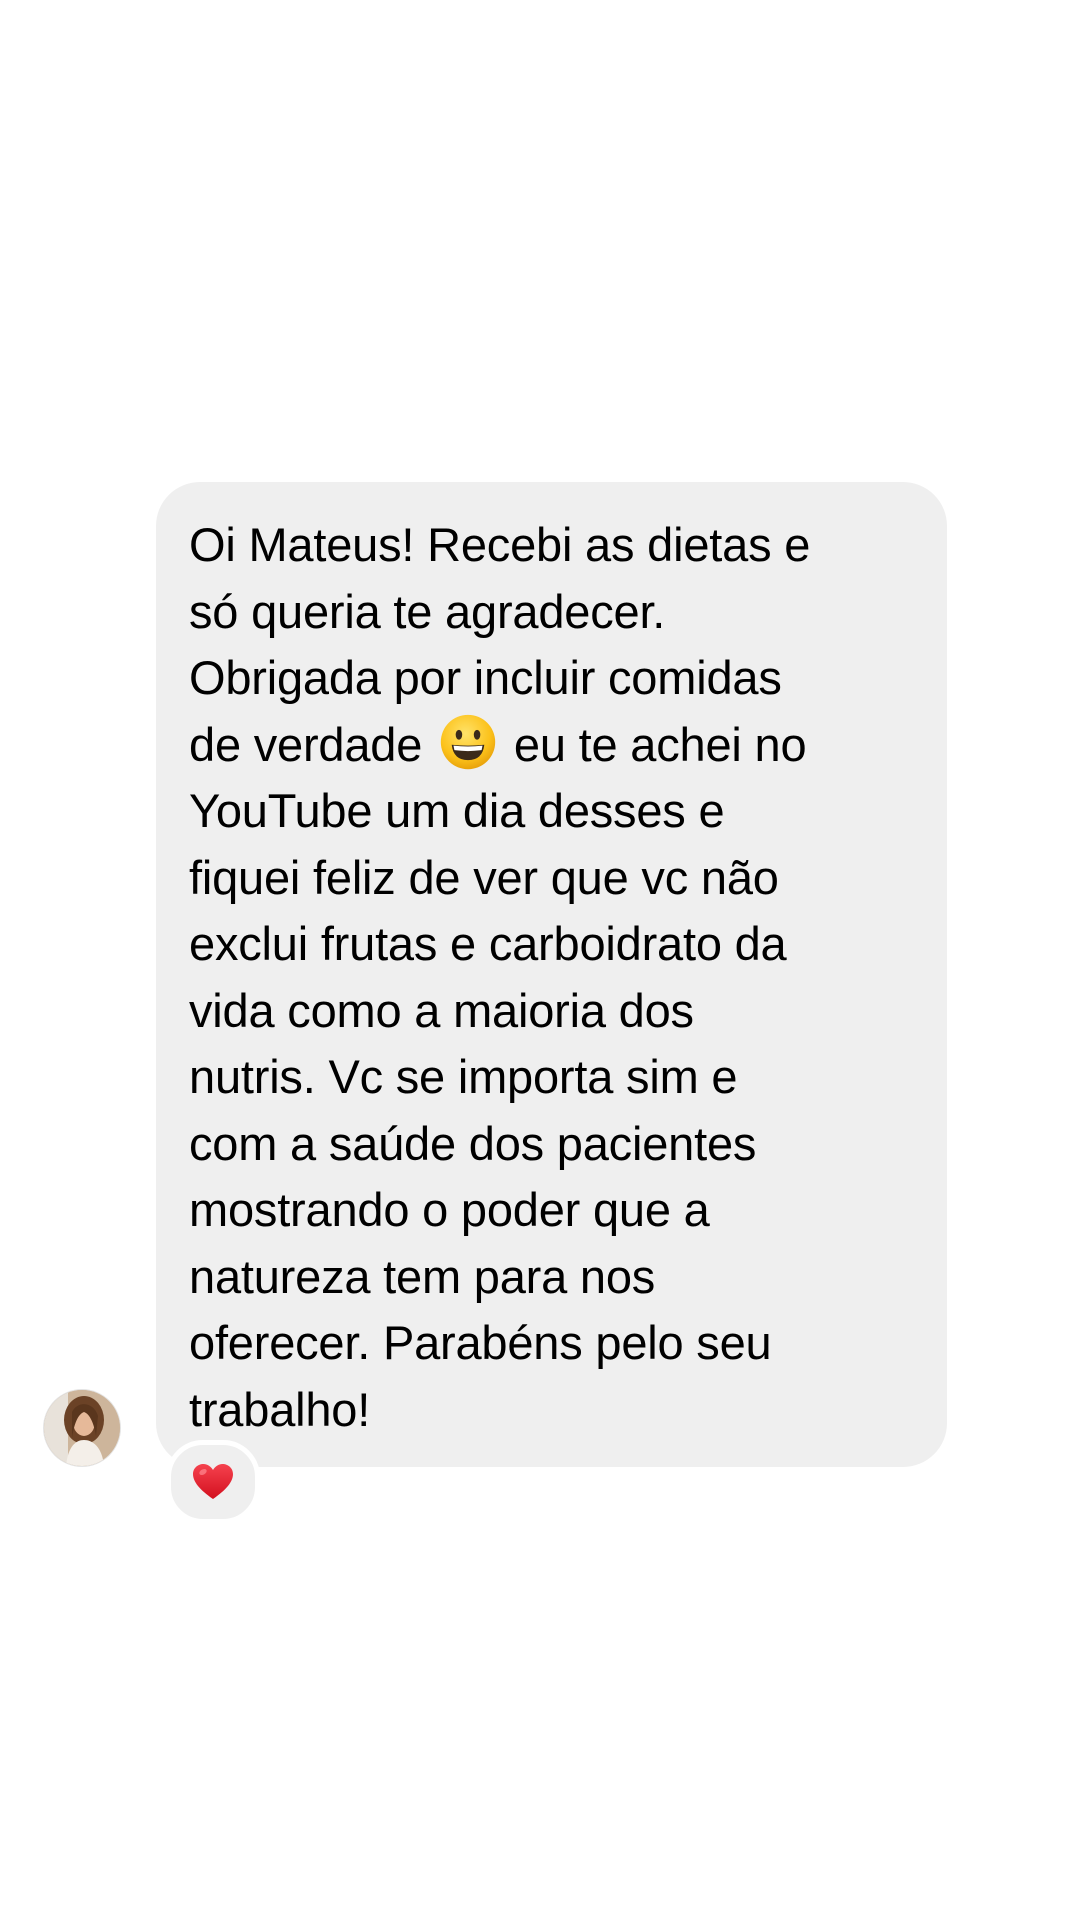 Image resolution: width=1080 pixels, height=1920 pixels. What do you see at coordinates (500, 544) in the screenshot?
I see `message-line: Oi Mateus! Recebi as dietas e` at bounding box center [500, 544].